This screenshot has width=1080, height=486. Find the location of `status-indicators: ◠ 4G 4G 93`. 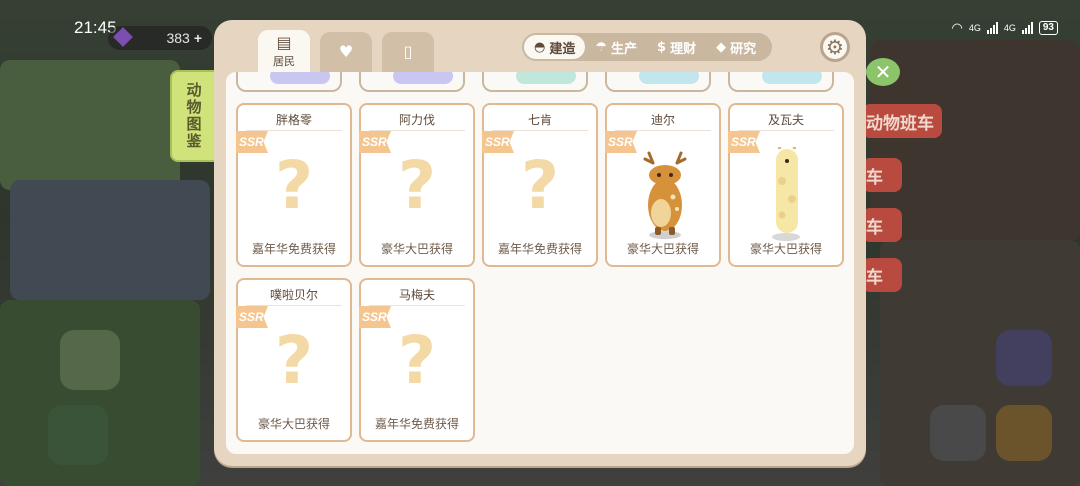

status-indicators: ◠ 4G 4G 93 is located at coordinates (1004, 28).